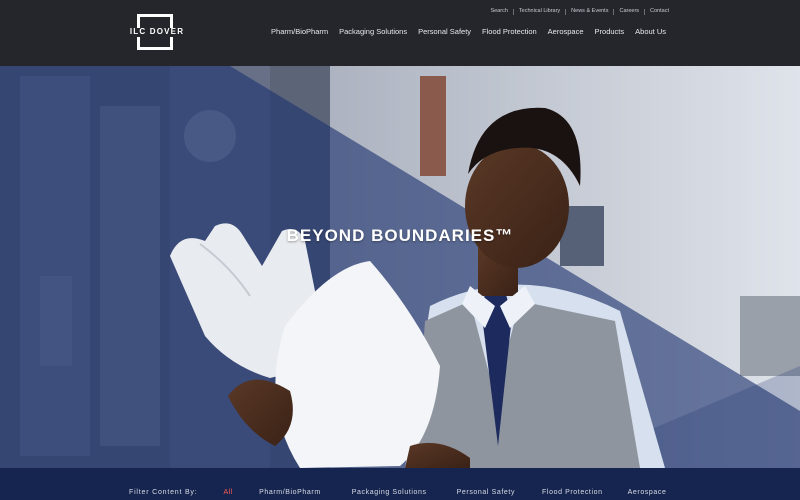 The width and height of the screenshot is (800, 500). What do you see at coordinates (373, 32) in the screenshot?
I see `nav-packaging-solutions: Packaging Solutions` at bounding box center [373, 32].